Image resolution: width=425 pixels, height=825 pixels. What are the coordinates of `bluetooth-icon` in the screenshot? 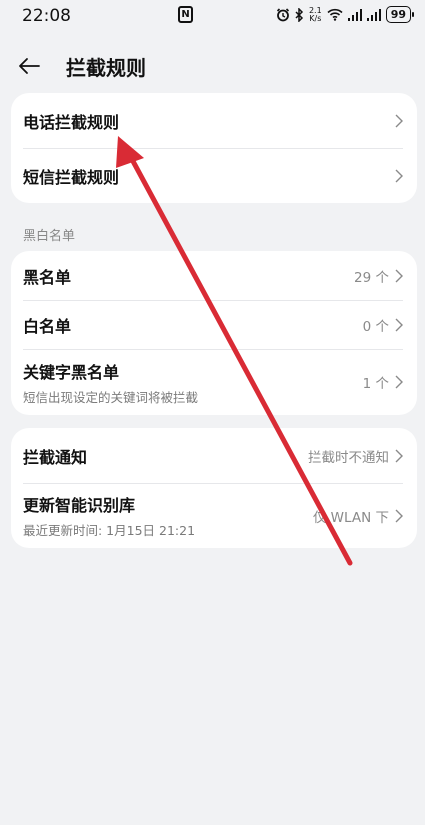 It's located at (299, 14).